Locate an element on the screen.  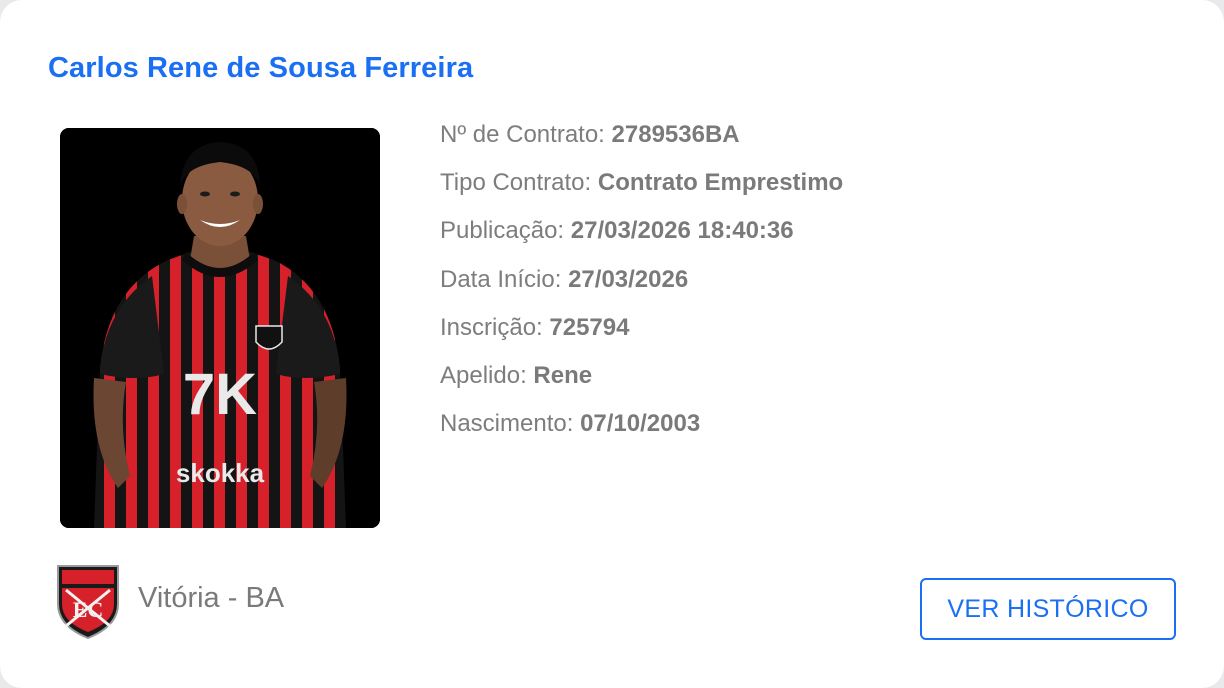
detail-label: Nascimento: is located at coordinates (507, 424).